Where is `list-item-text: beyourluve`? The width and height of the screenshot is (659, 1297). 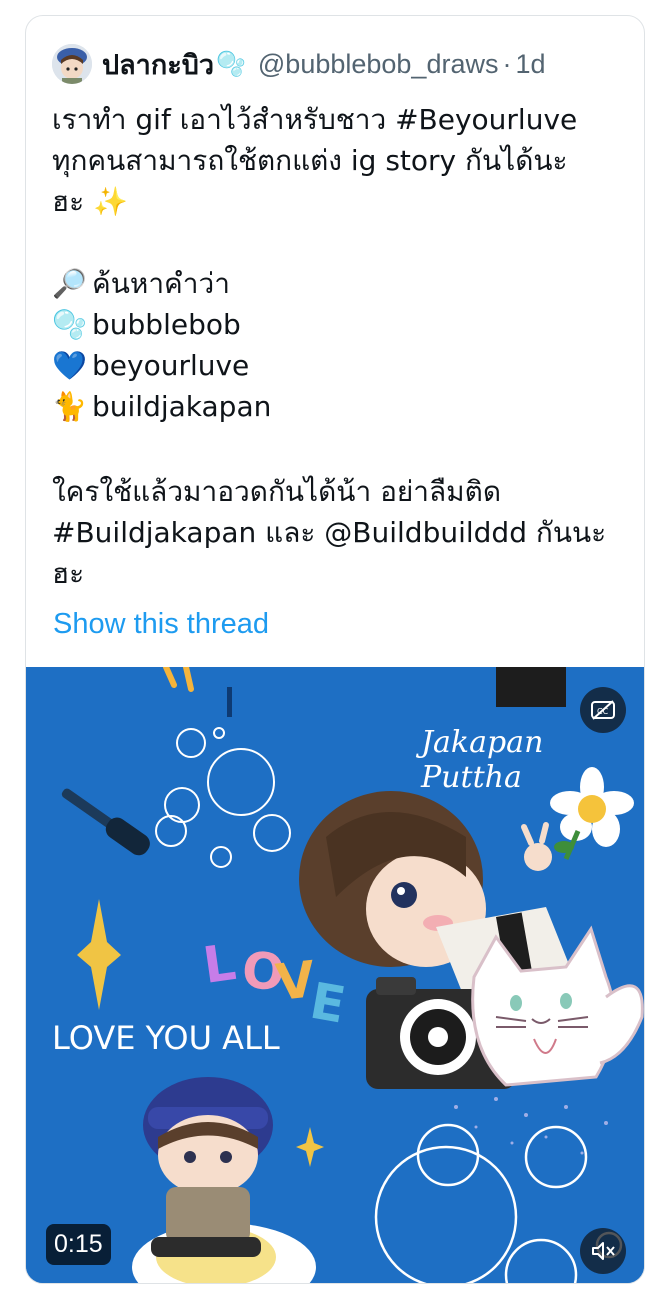
list-item-text: beyourluve is located at coordinates (171, 365).